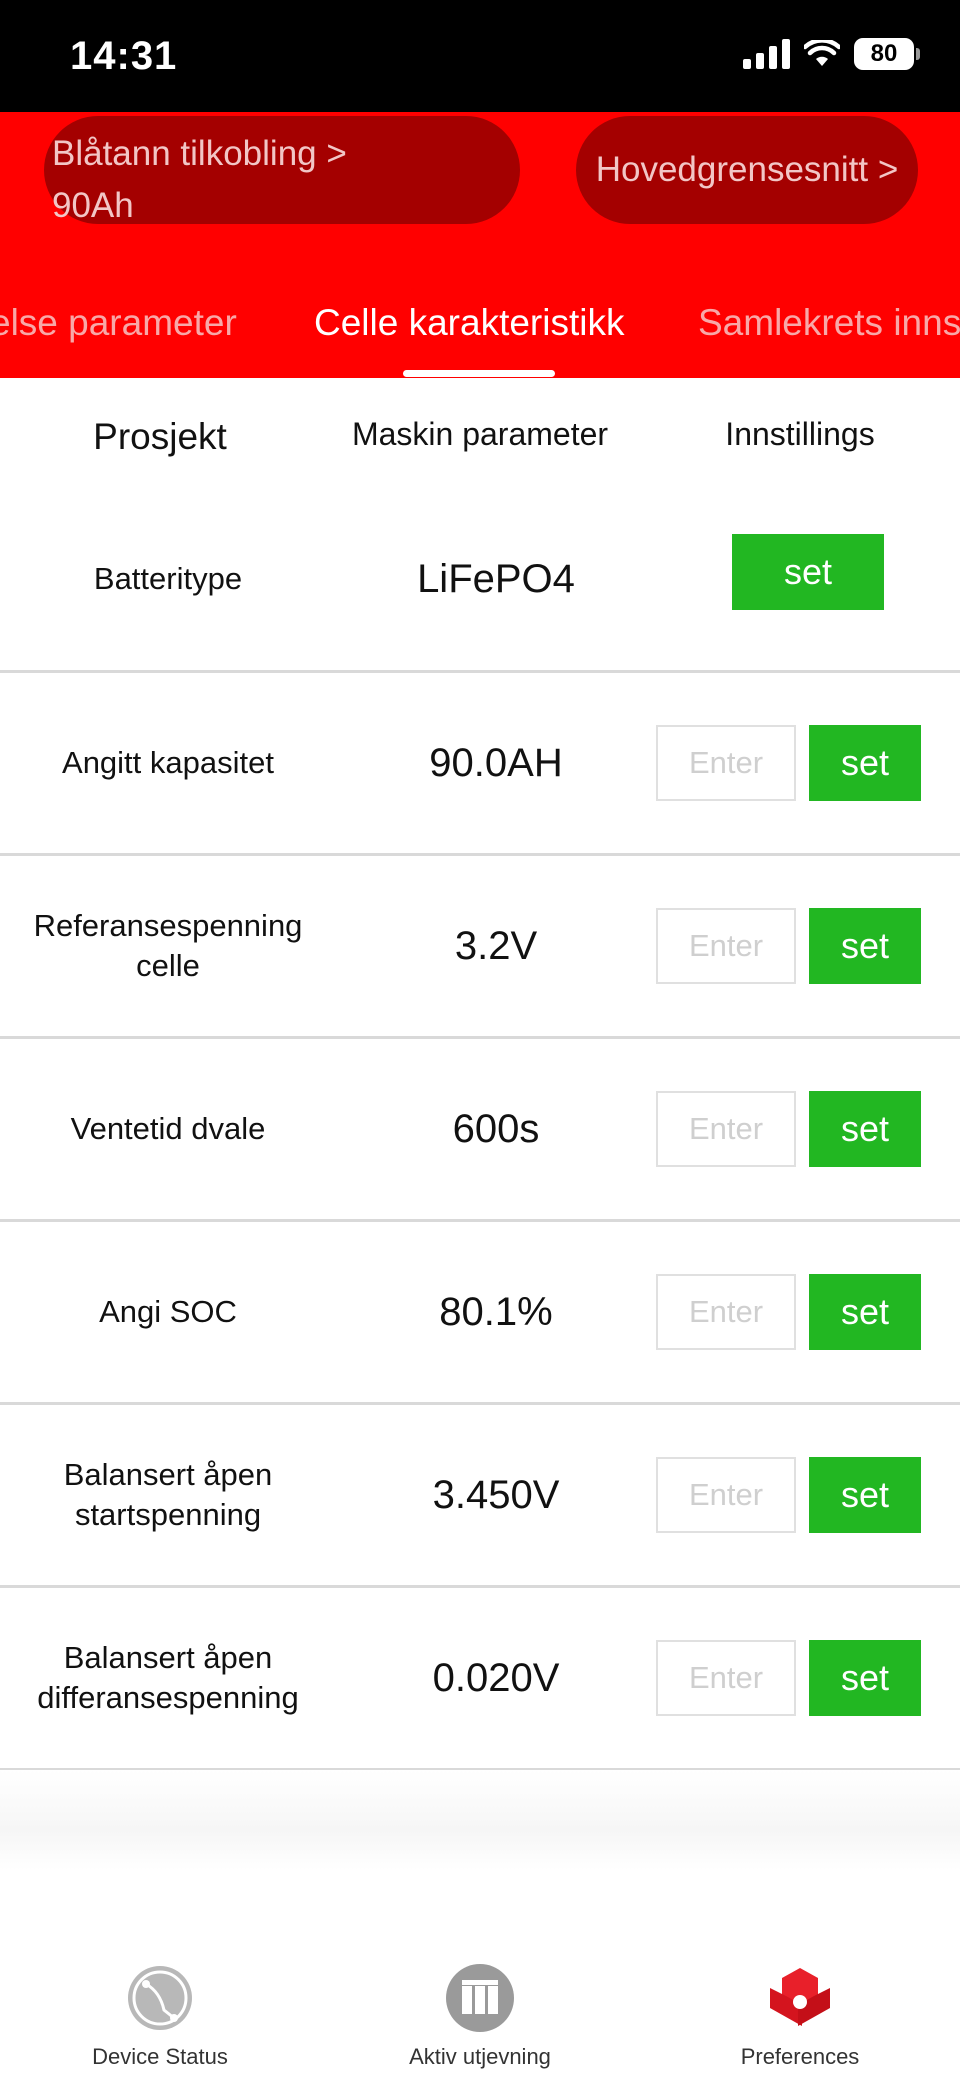  I want to click on nav-active-balancing: Aktiv utjevning, so click(480, 1974).